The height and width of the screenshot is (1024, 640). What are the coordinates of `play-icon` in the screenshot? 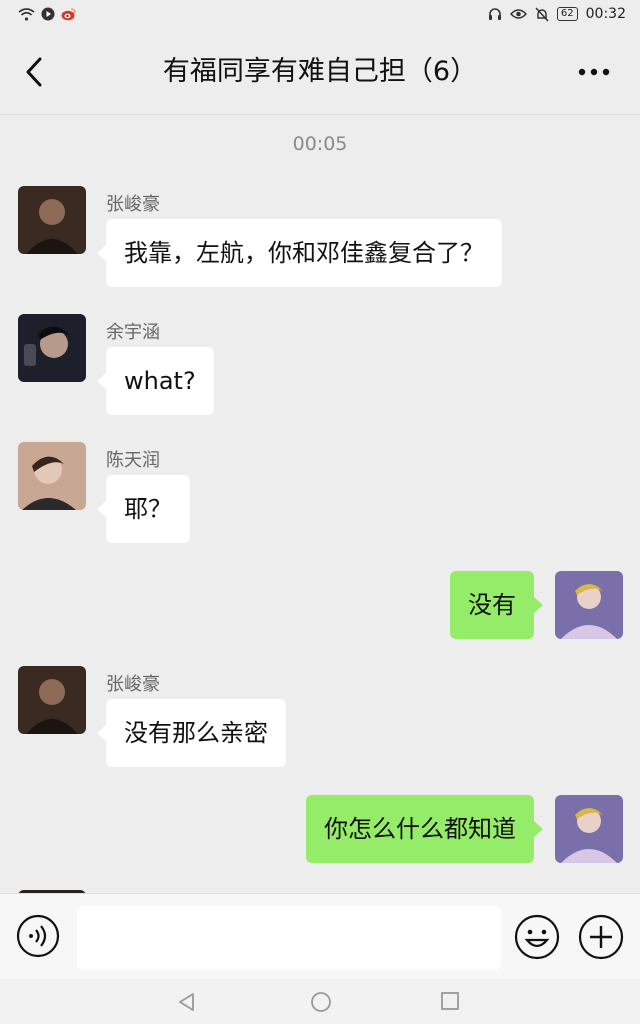 It's located at (48, 14).